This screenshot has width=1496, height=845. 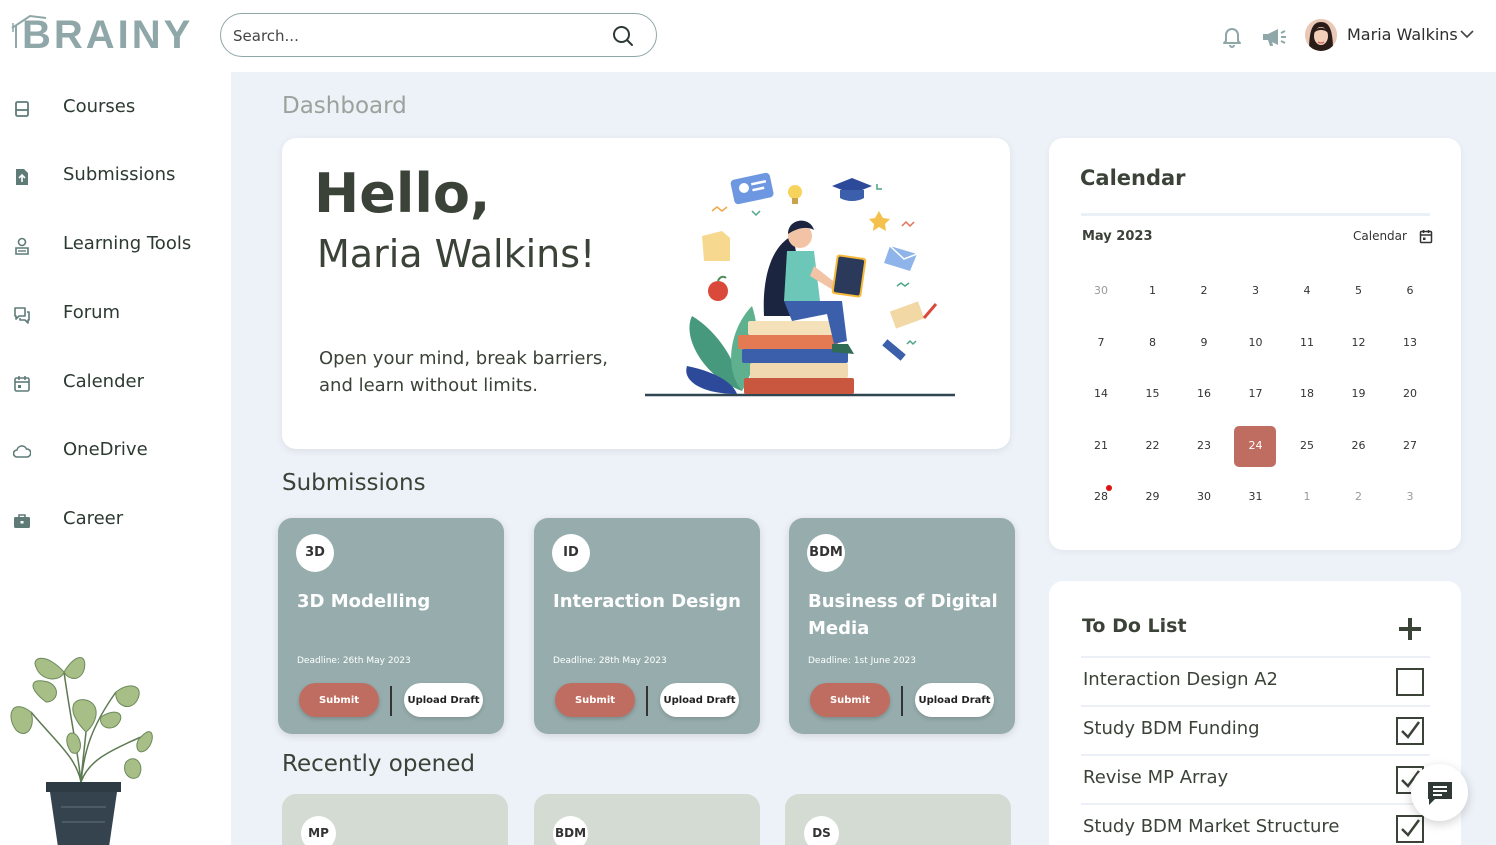 I want to click on sidebar-item-label: Forum, so click(x=92, y=312).